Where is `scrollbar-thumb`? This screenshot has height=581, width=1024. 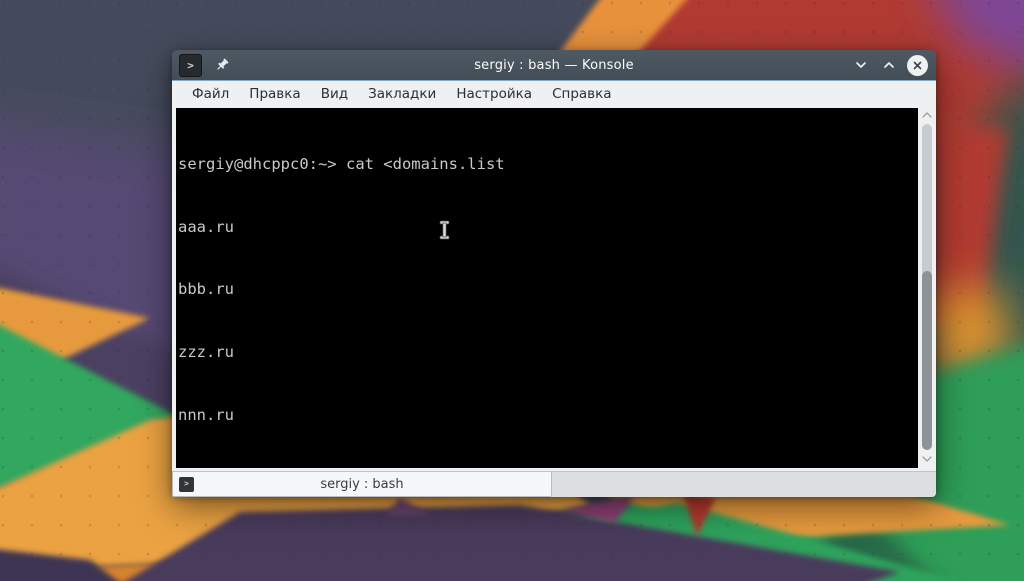
scrollbar-thumb is located at coordinates (927, 360).